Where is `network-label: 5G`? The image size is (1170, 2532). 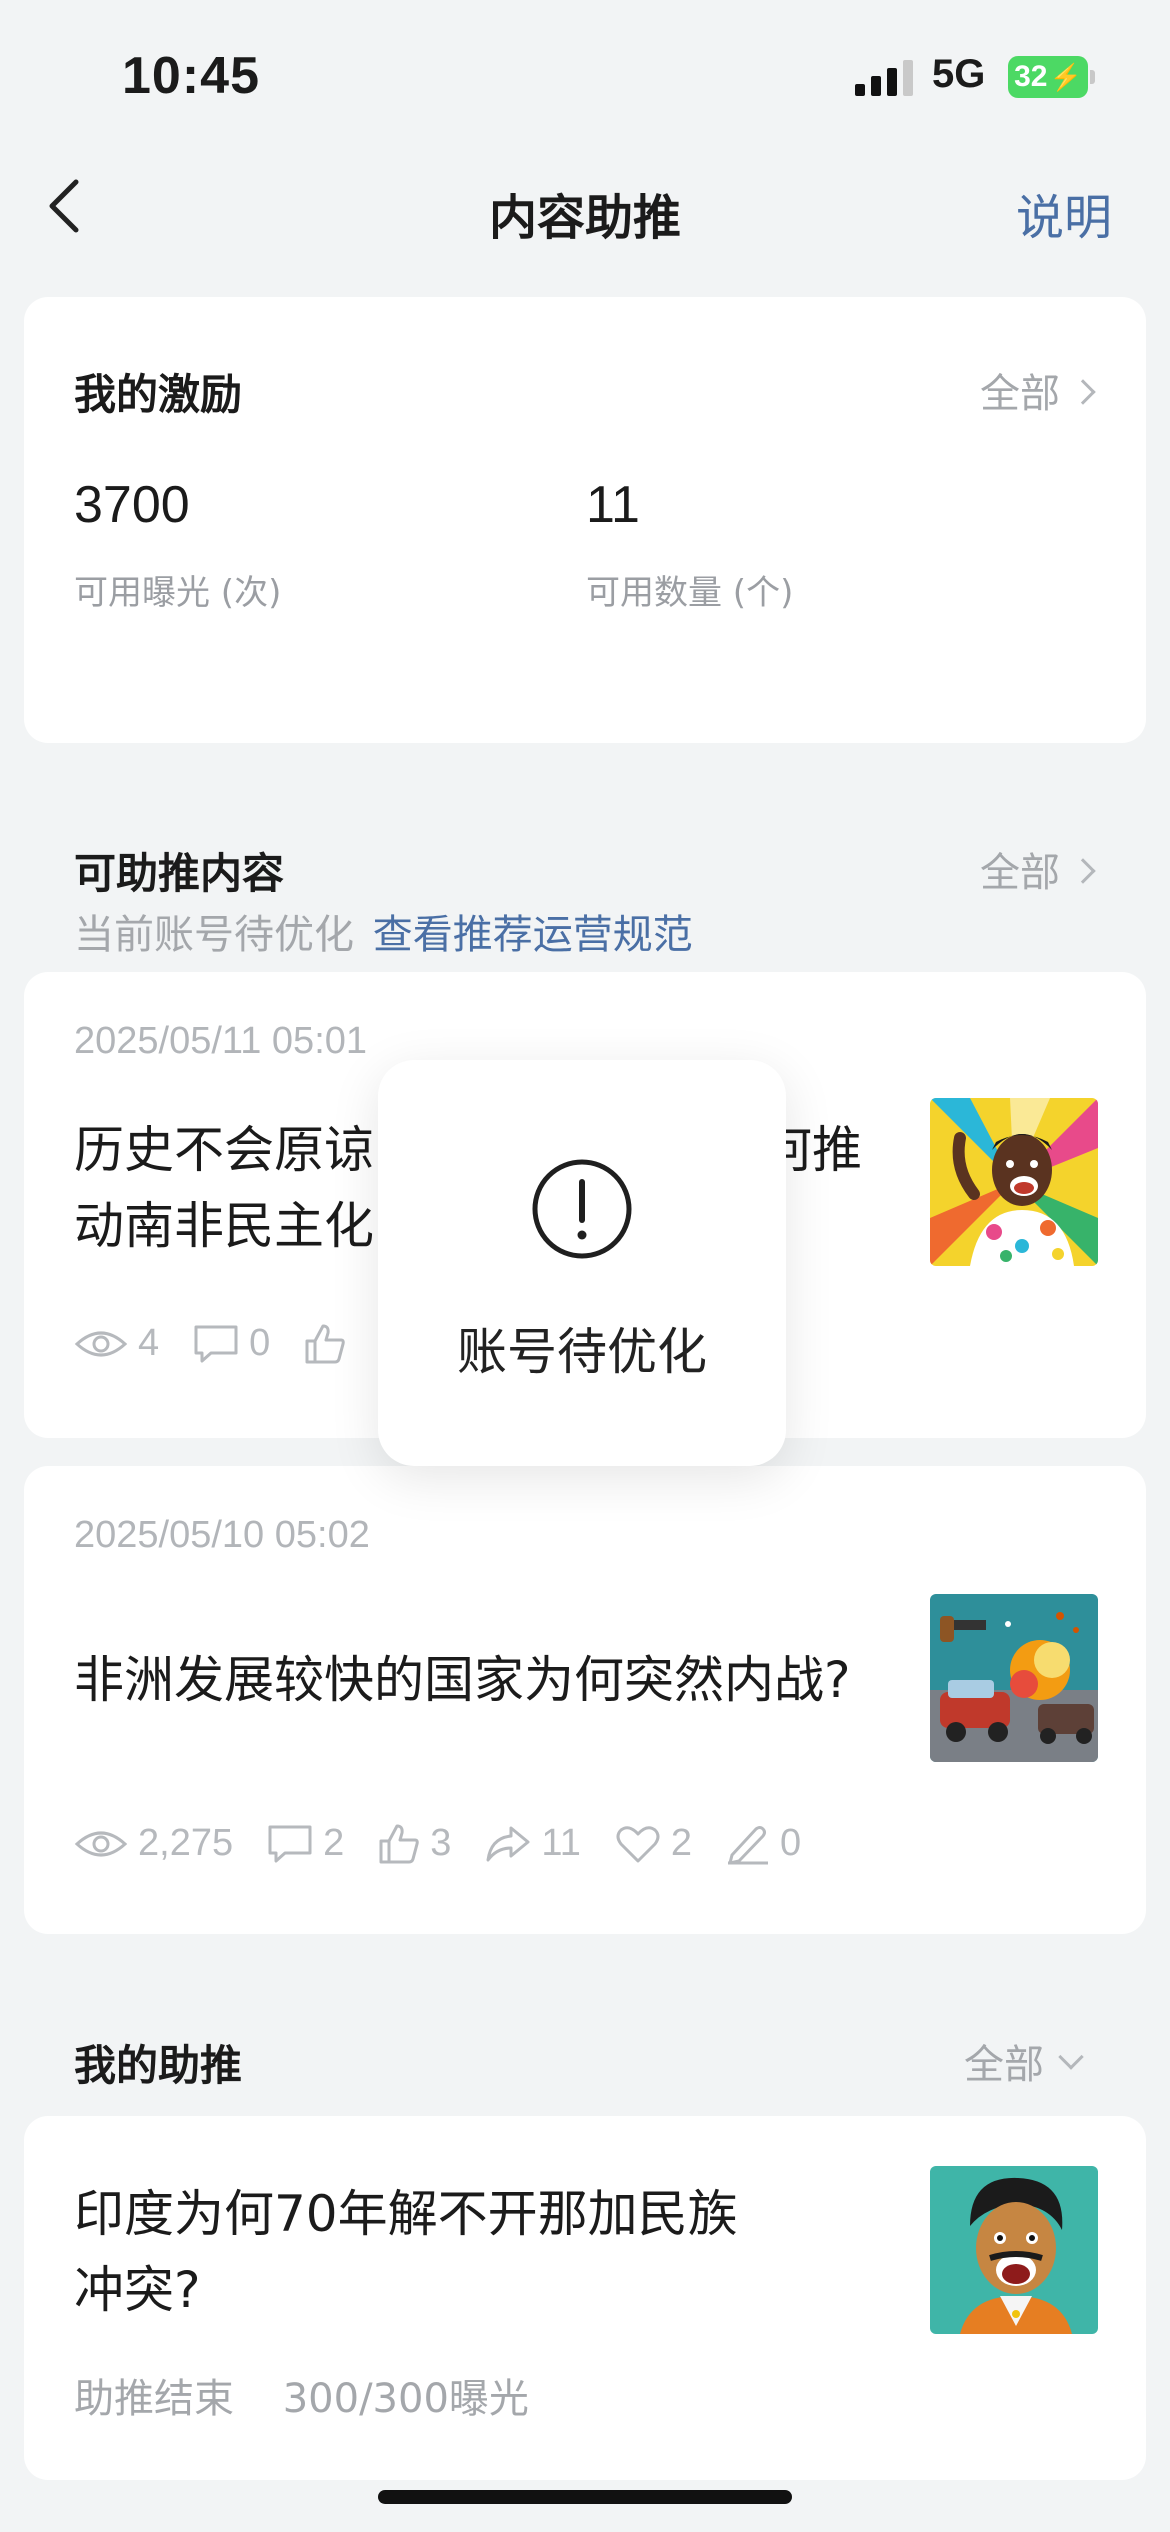 network-label: 5G is located at coordinates (959, 74).